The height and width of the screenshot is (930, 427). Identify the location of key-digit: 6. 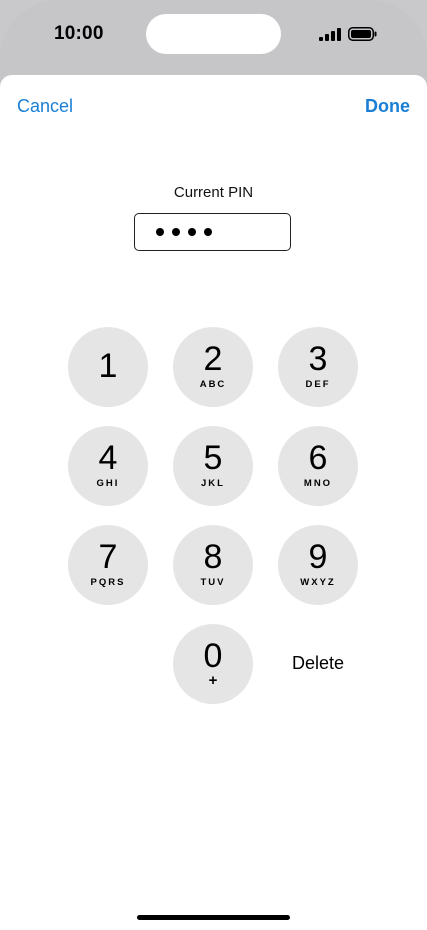
(318, 458).